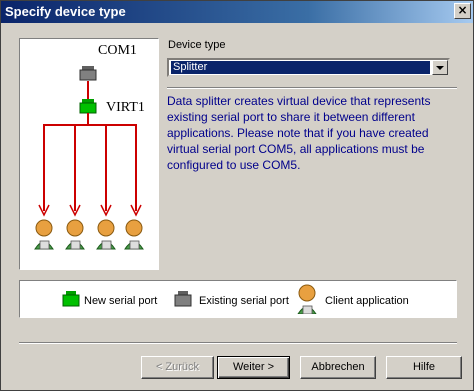  What do you see at coordinates (300, 67) in the screenshot?
I see `device-type-selected-value: Splitter` at bounding box center [300, 67].